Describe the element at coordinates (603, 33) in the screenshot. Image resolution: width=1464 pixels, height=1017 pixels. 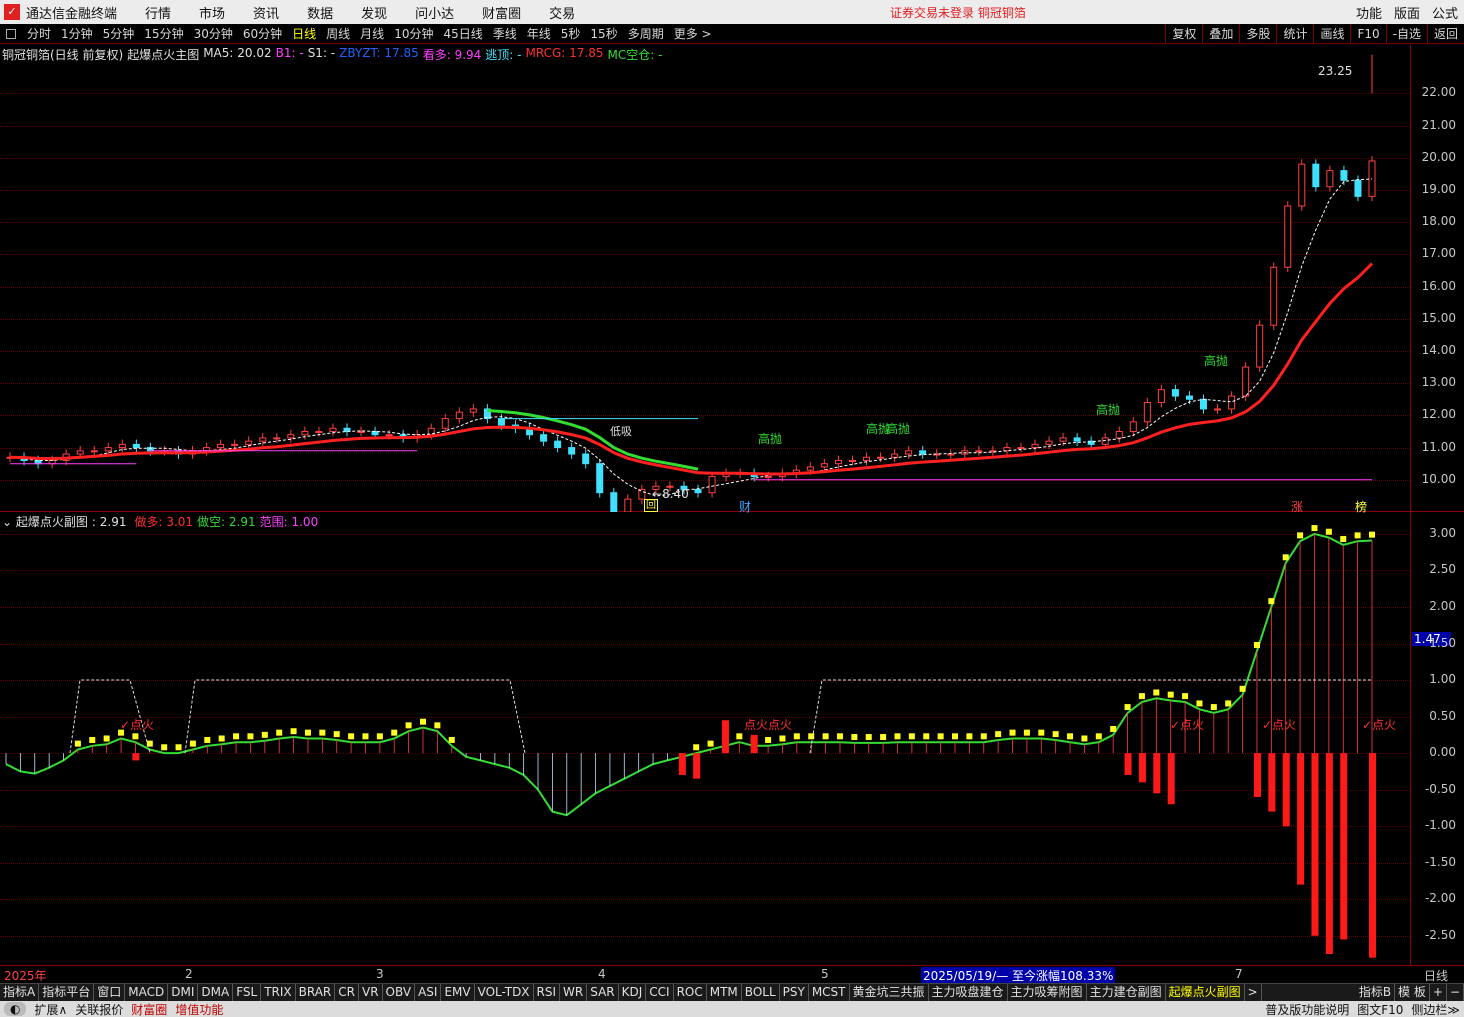
I see `period-15sec: 15秒` at that location.